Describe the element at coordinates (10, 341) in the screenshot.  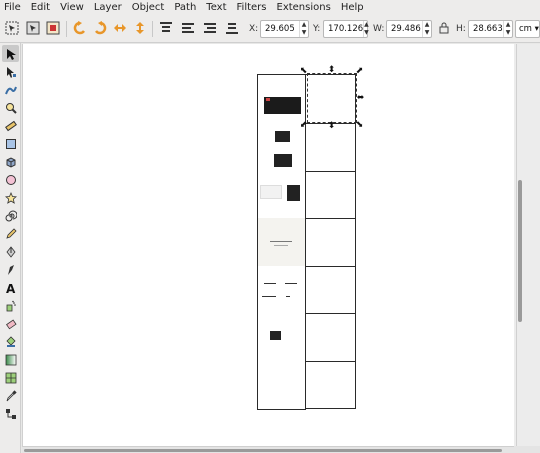
I see `paint-bucket-icon` at that location.